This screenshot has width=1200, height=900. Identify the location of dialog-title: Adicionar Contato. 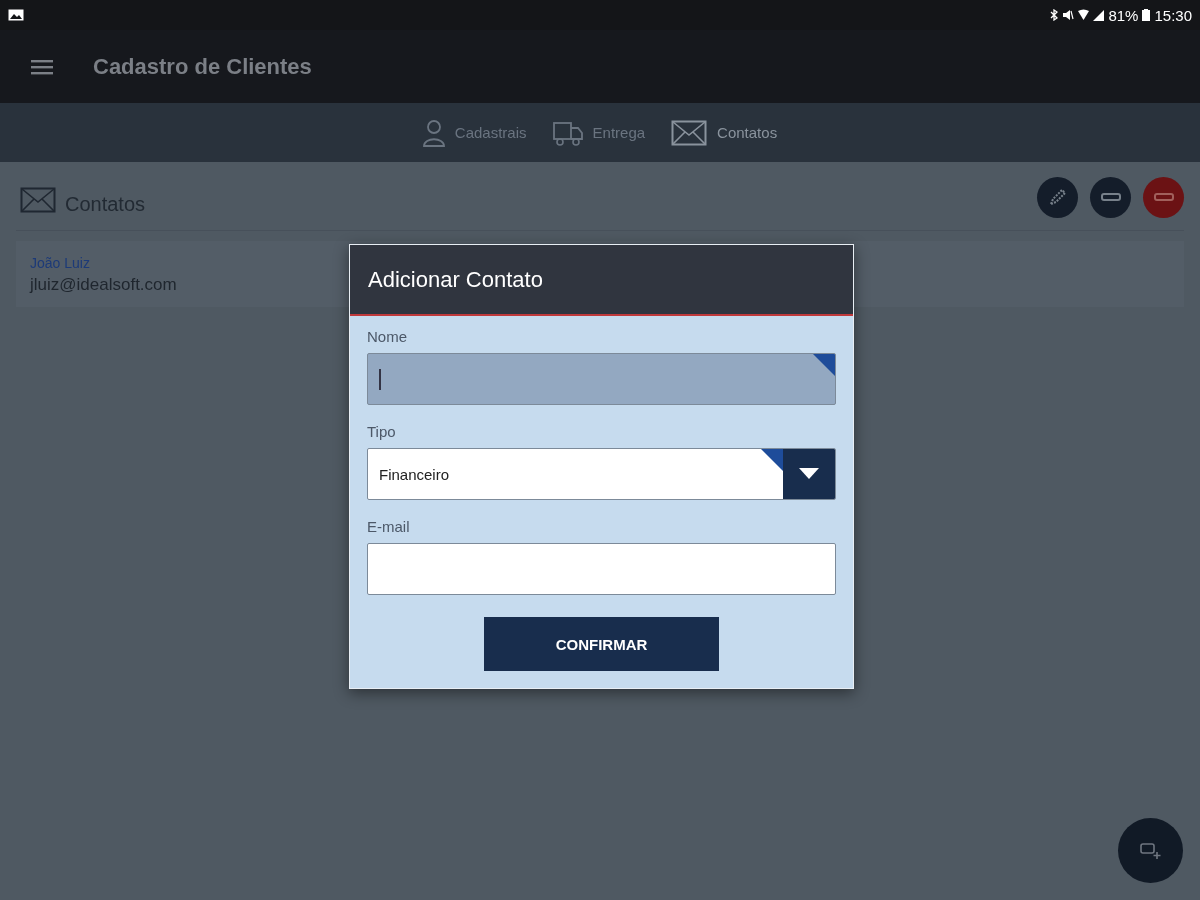
(601, 280).